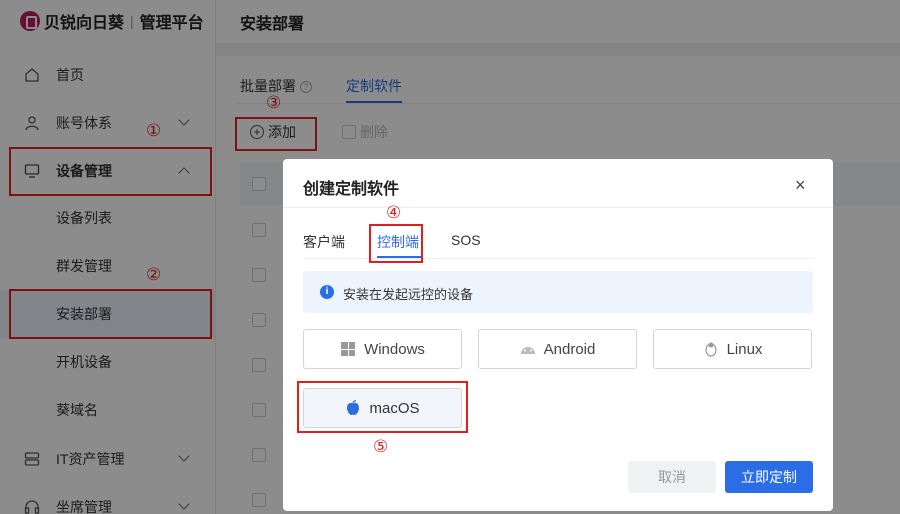 This screenshot has width=900, height=514. I want to click on os-option-android: Android, so click(557, 349).